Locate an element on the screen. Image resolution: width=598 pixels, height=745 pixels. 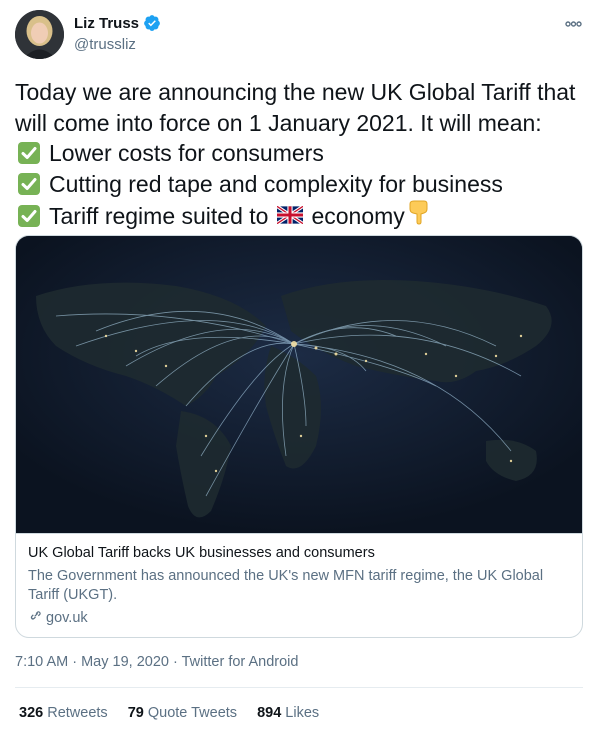
likes-label: Likes is located at coordinates (302, 713).